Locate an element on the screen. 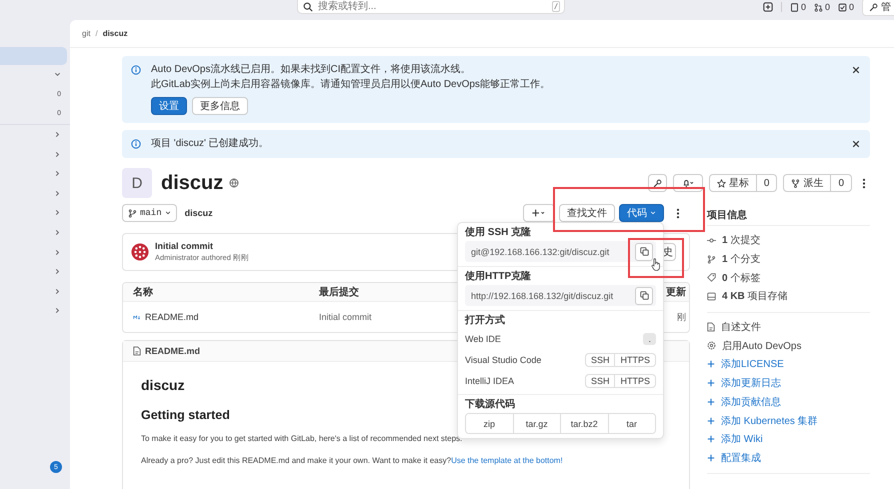 This screenshot has height=489, width=894. section-title: 项目信息 is located at coordinates (788, 215).